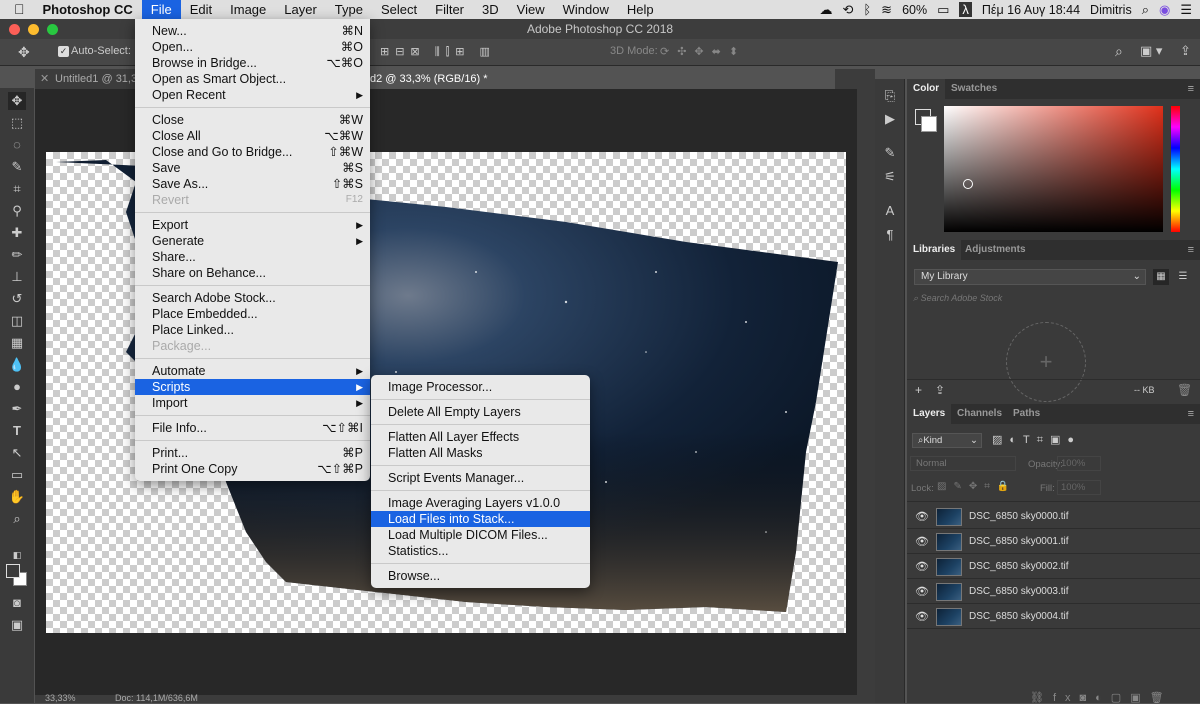 The width and height of the screenshot is (1200, 704). Describe the element at coordinates (17, 167) in the screenshot. I see `quick-select-tool-icon: ✎` at that location.